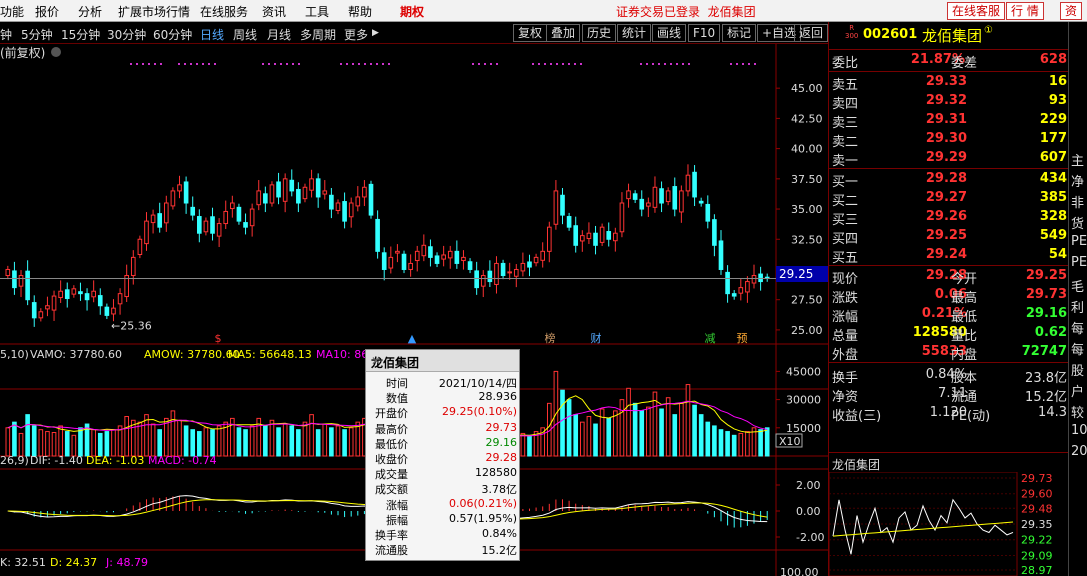  I want to click on menu-quote: 报价, so click(47, 11).